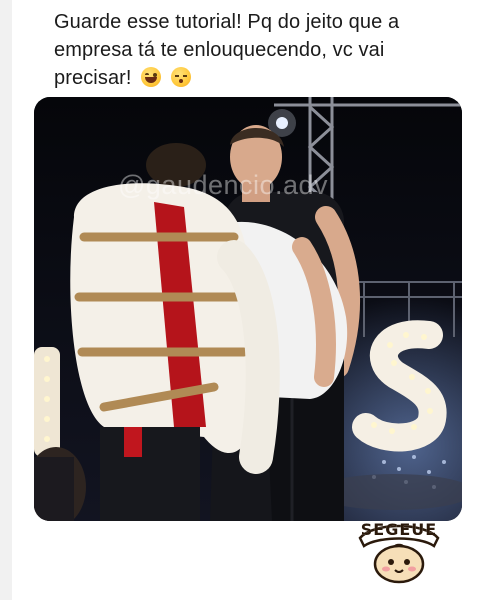 The width and height of the screenshot is (480, 600). I want to click on marquee-letter-fragment, so click(47, 402).